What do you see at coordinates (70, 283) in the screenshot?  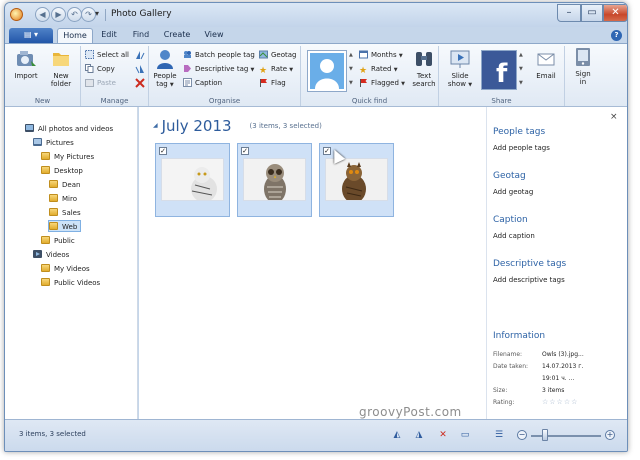 I see `nav-item-public-videos: Public Videos` at bounding box center [70, 283].